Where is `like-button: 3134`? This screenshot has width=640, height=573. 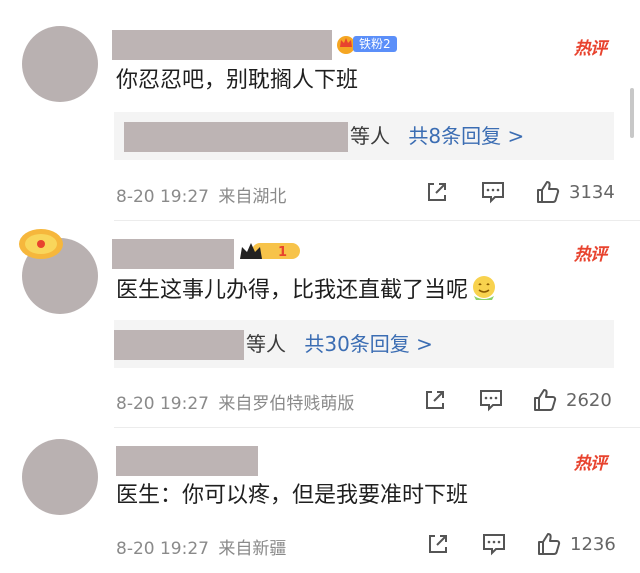 like-button: 3134 is located at coordinates (575, 192).